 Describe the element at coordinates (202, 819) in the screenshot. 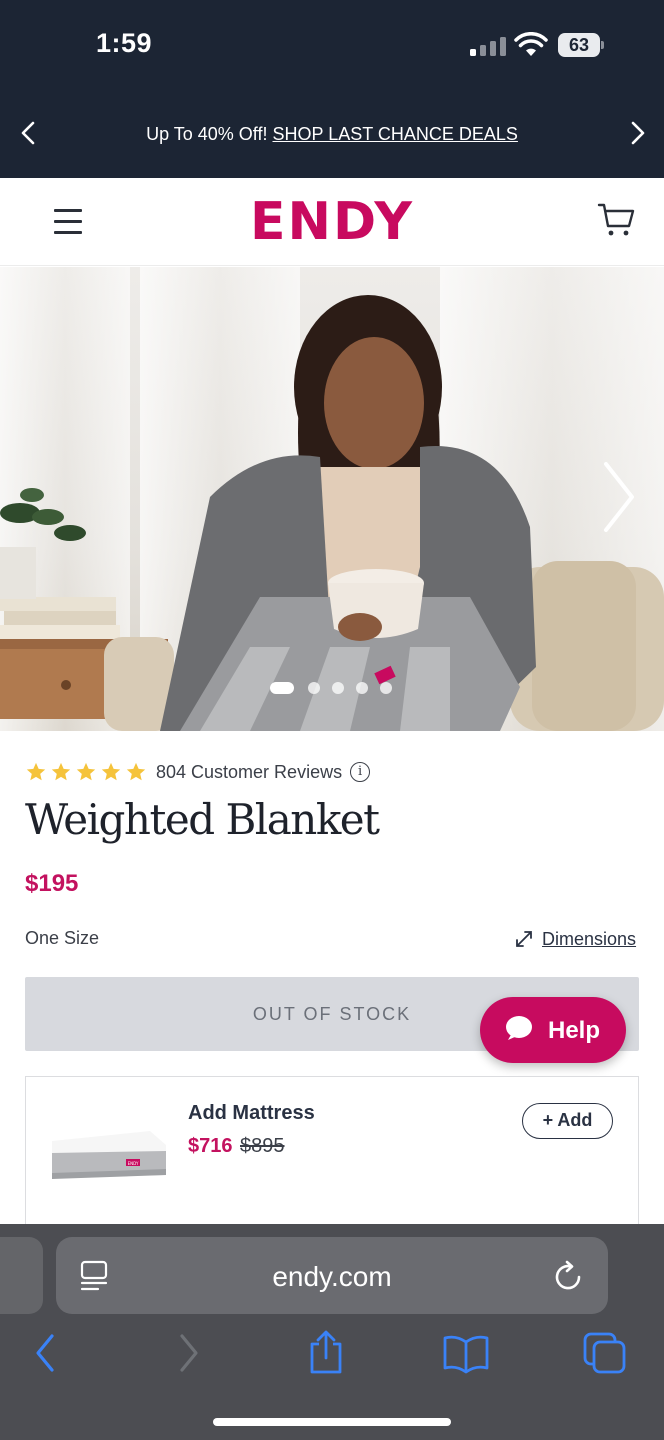

I see `product-title: Weighted Blanket` at that location.